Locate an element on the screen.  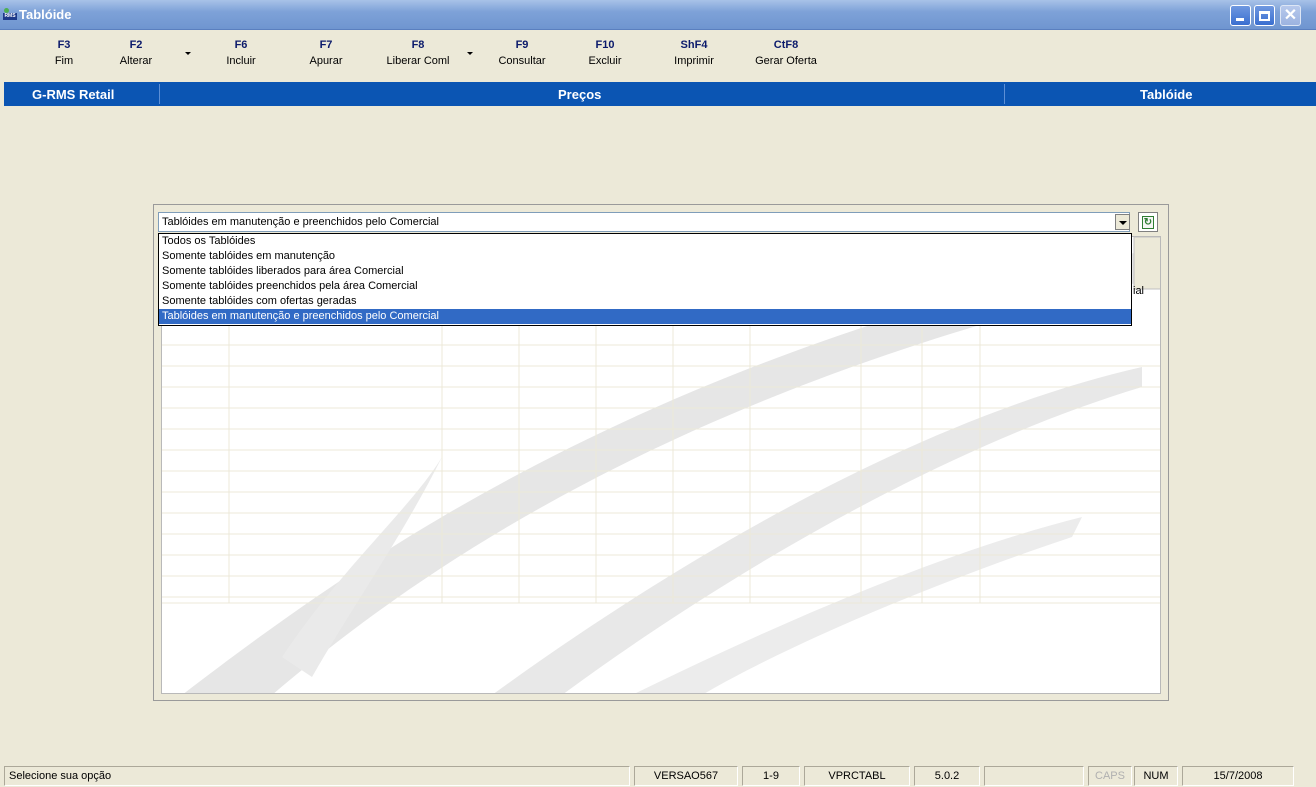
status-range: 1-9 is located at coordinates (771, 776).